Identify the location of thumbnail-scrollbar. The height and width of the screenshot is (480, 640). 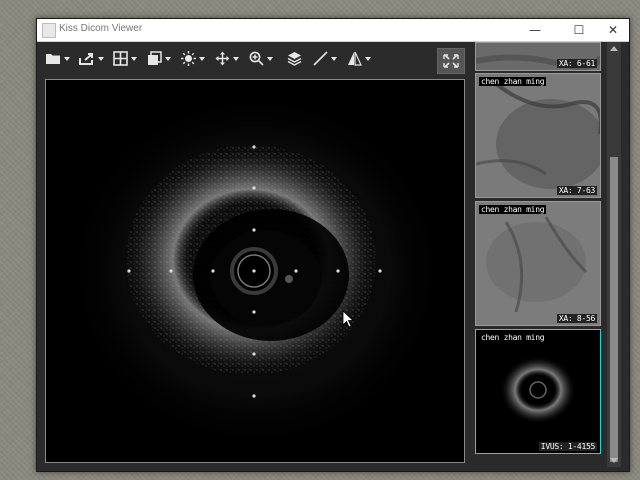
(614, 254).